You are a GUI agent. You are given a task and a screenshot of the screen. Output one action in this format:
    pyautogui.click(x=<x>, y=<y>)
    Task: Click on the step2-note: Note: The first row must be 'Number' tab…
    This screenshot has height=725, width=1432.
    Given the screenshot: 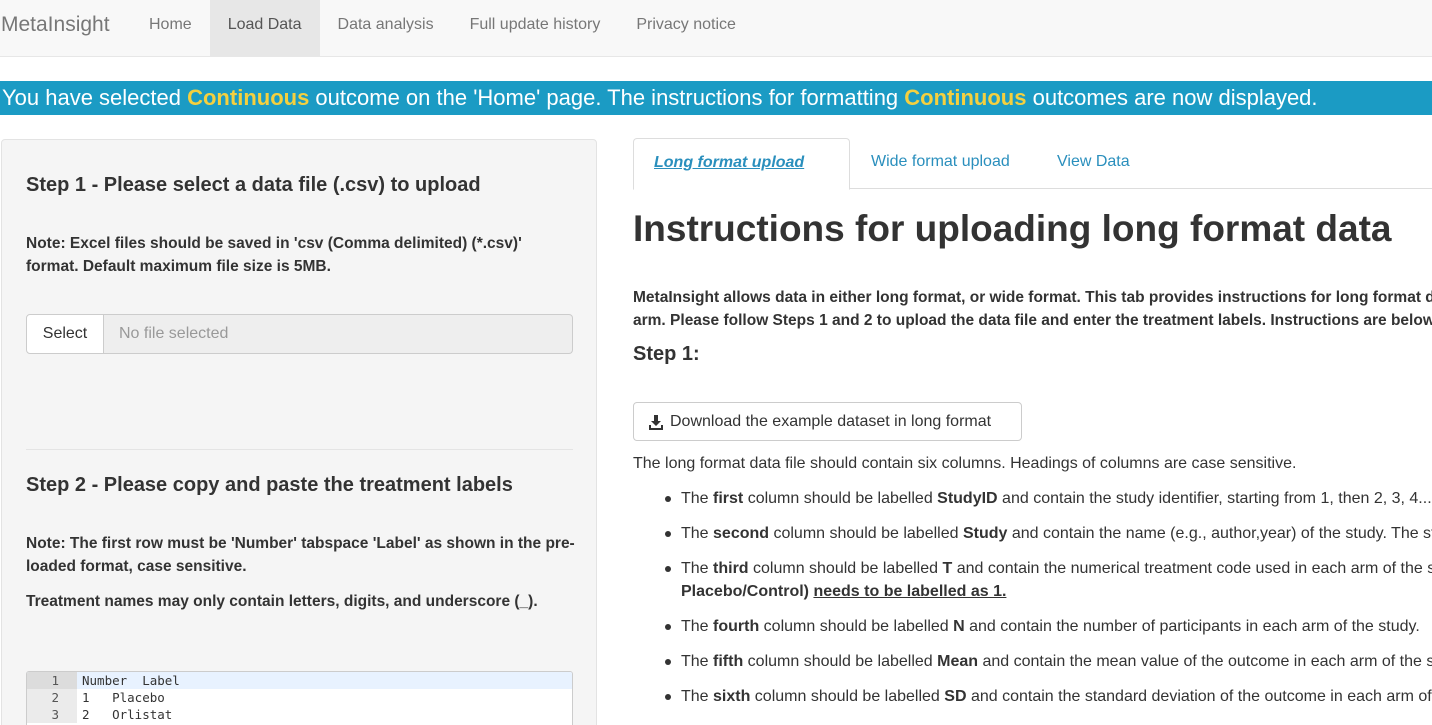 What is the action you would take?
    pyautogui.click(x=300, y=555)
    